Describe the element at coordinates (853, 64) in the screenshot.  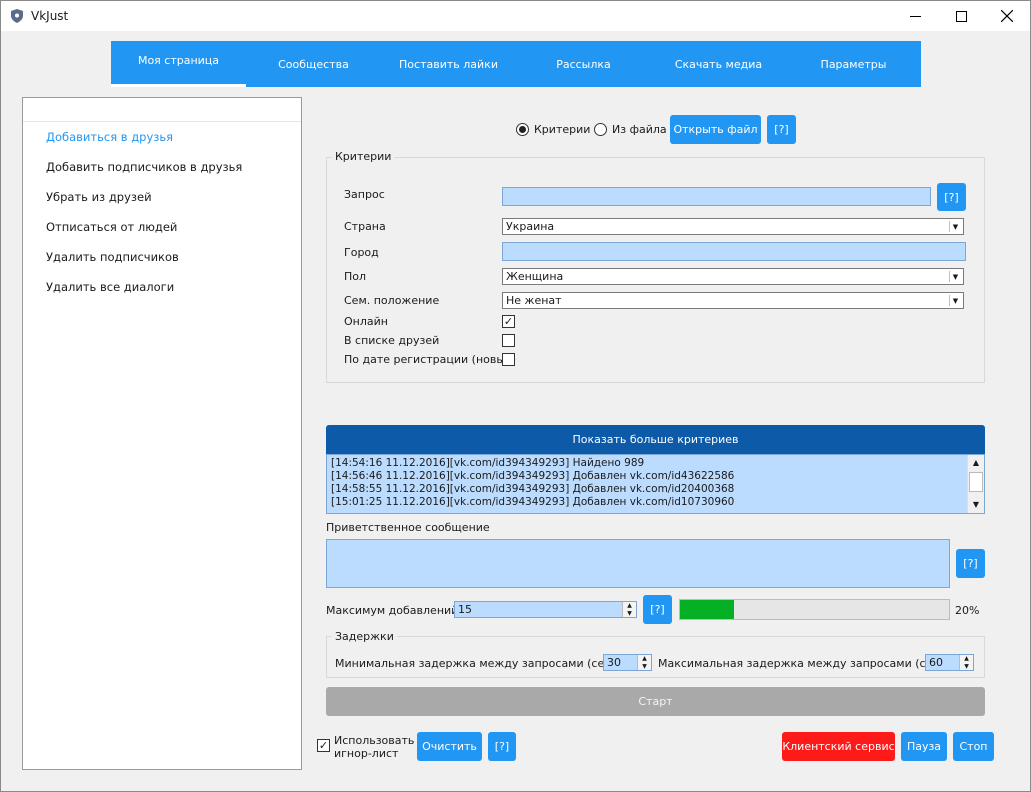
I see `tab-settings: Параметры` at that location.